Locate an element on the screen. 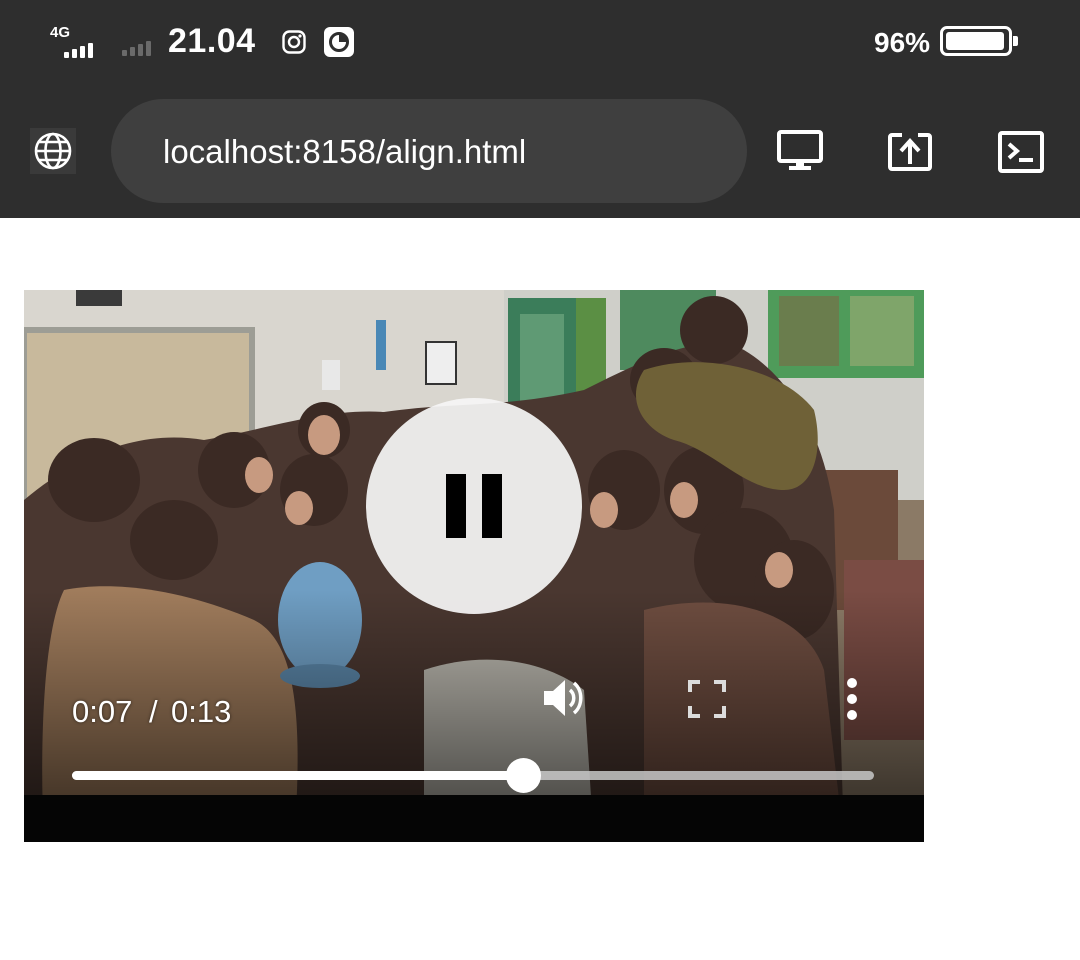  site-info-button is located at coordinates (53, 151).